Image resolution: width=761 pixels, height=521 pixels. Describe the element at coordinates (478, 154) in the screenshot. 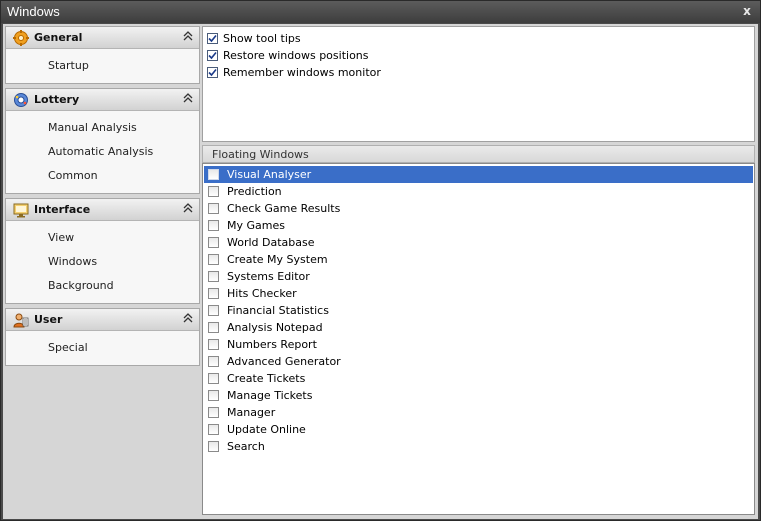

I see `floating-windows-header: Floating Windows` at that location.